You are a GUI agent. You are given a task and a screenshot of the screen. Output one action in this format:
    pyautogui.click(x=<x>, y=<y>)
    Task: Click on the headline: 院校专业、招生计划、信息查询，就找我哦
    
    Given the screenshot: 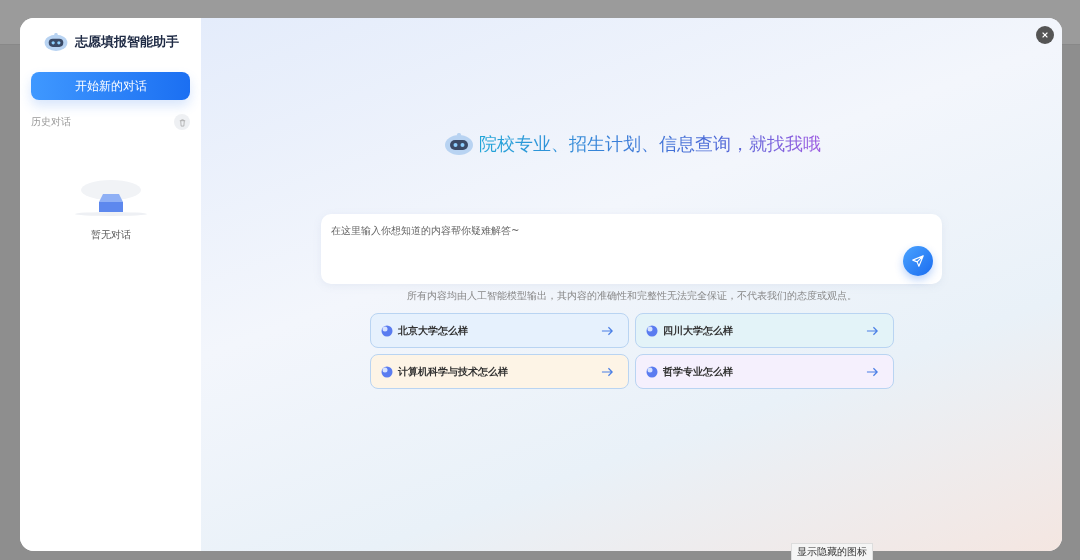 What is the action you would take?
    pyautogui.click(x=649, y=144)
    